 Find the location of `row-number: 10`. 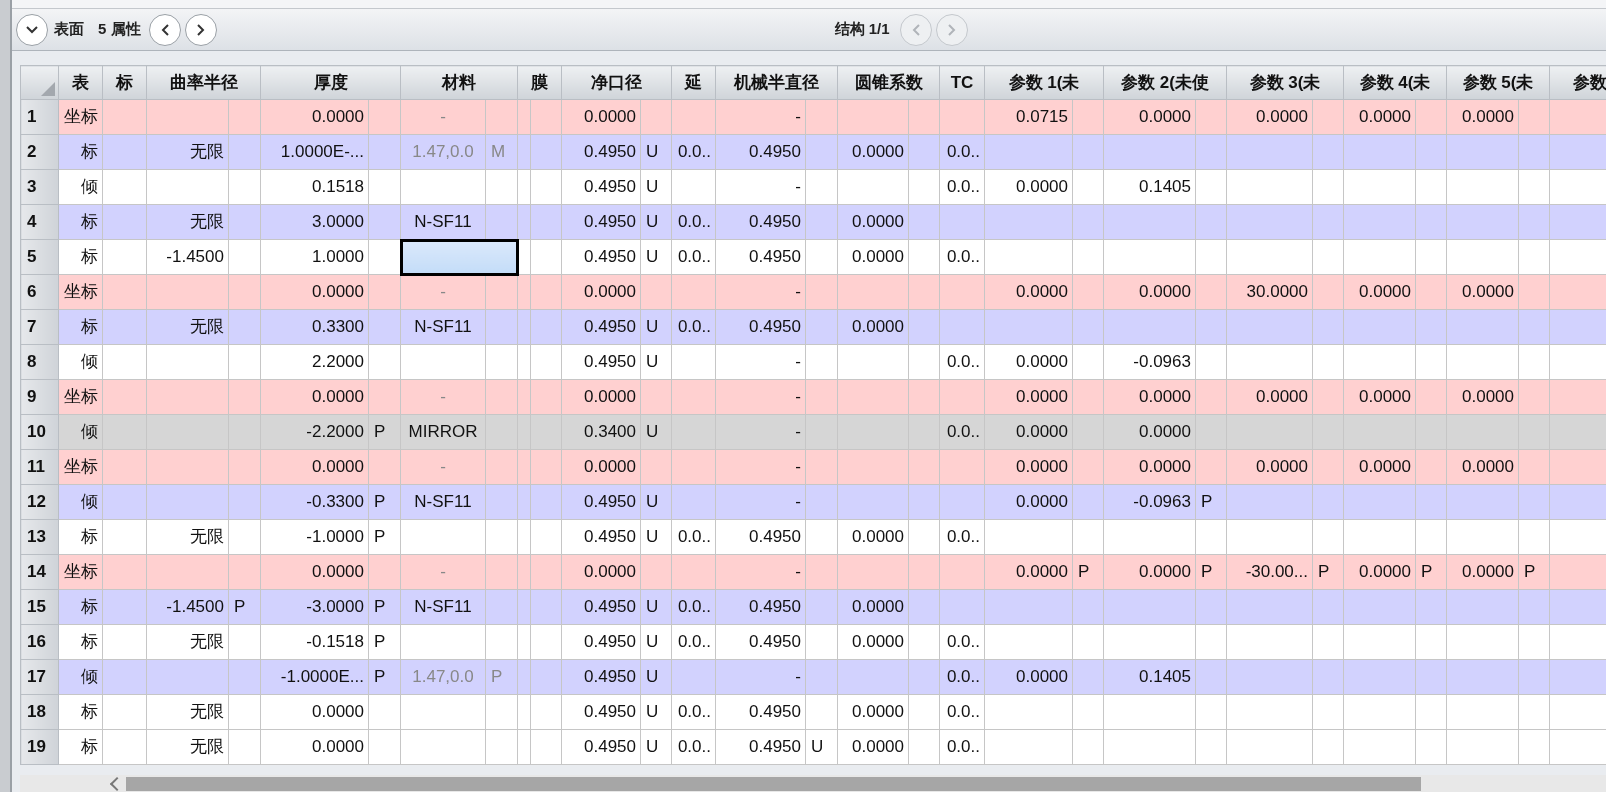

row-number: 10 is located at coordinates (39, 432).